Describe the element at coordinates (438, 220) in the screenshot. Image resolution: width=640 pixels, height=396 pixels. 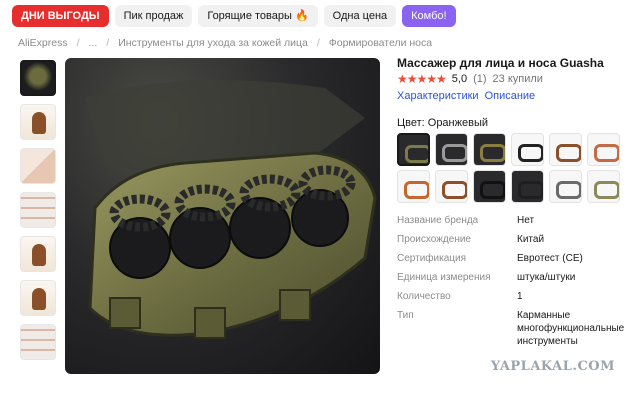
I see `spec-key: Название бренда` at that location.